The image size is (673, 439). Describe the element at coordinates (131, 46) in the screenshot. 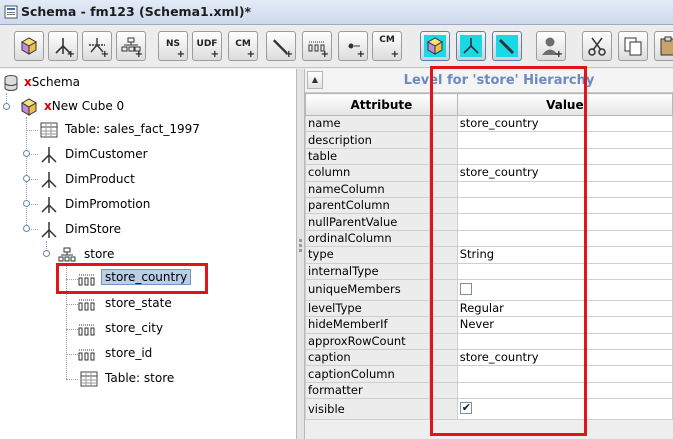

I see `add-hierarchy-button: +` at that location.